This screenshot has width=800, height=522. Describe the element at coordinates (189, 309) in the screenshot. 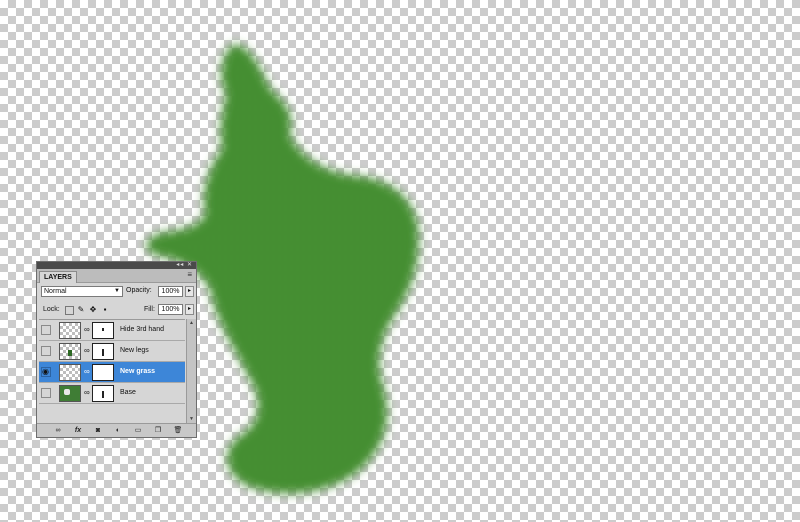

I see `fill-slider-arrow-icon: ▸` at that location.